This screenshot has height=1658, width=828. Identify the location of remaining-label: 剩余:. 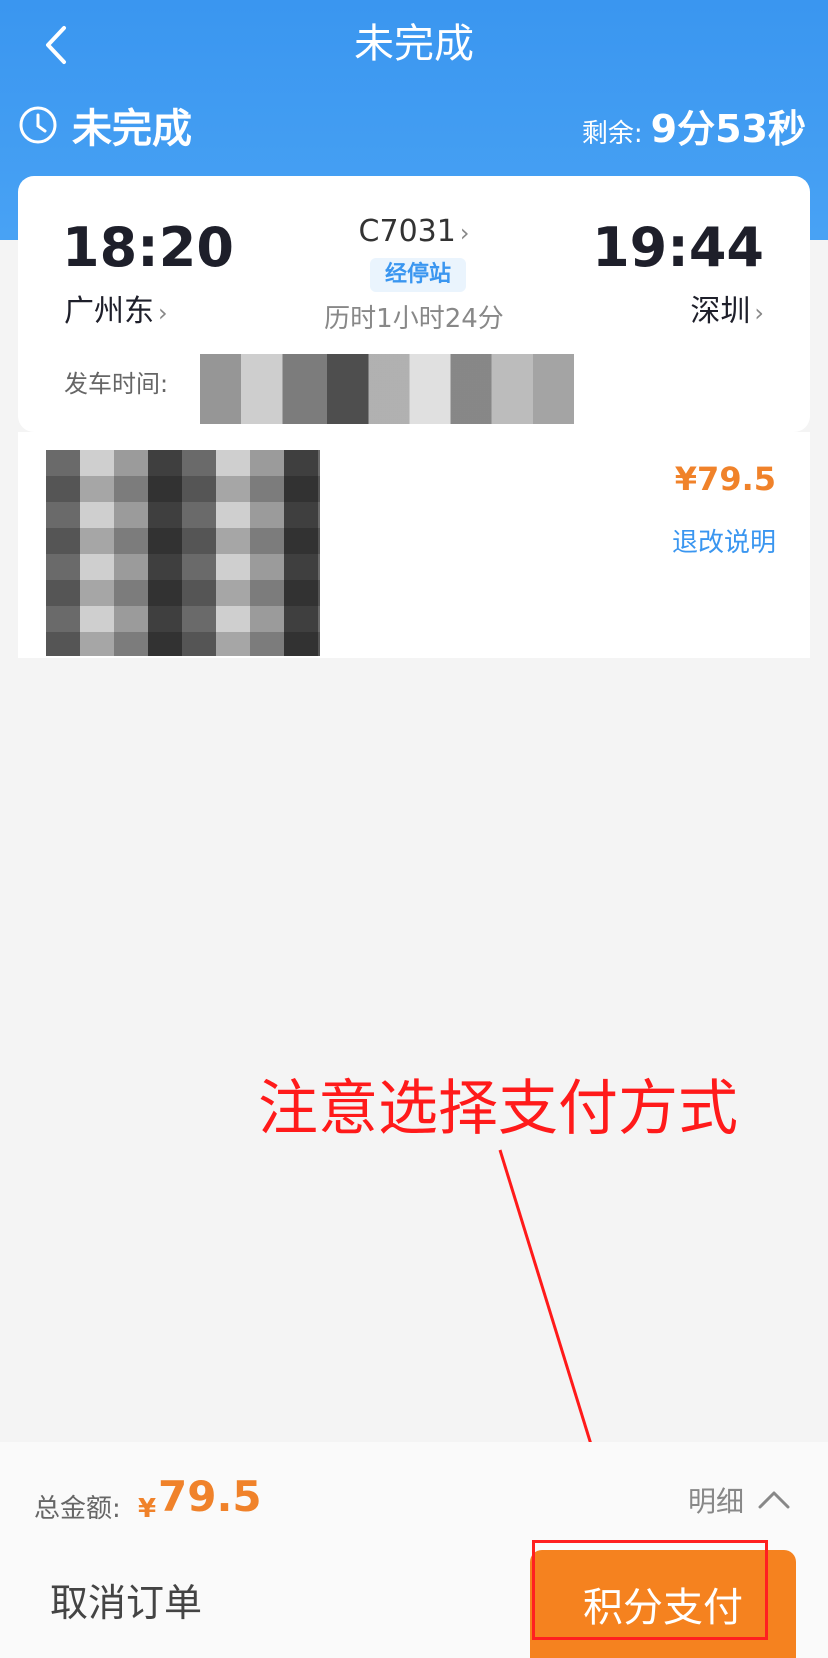
(612, 134).